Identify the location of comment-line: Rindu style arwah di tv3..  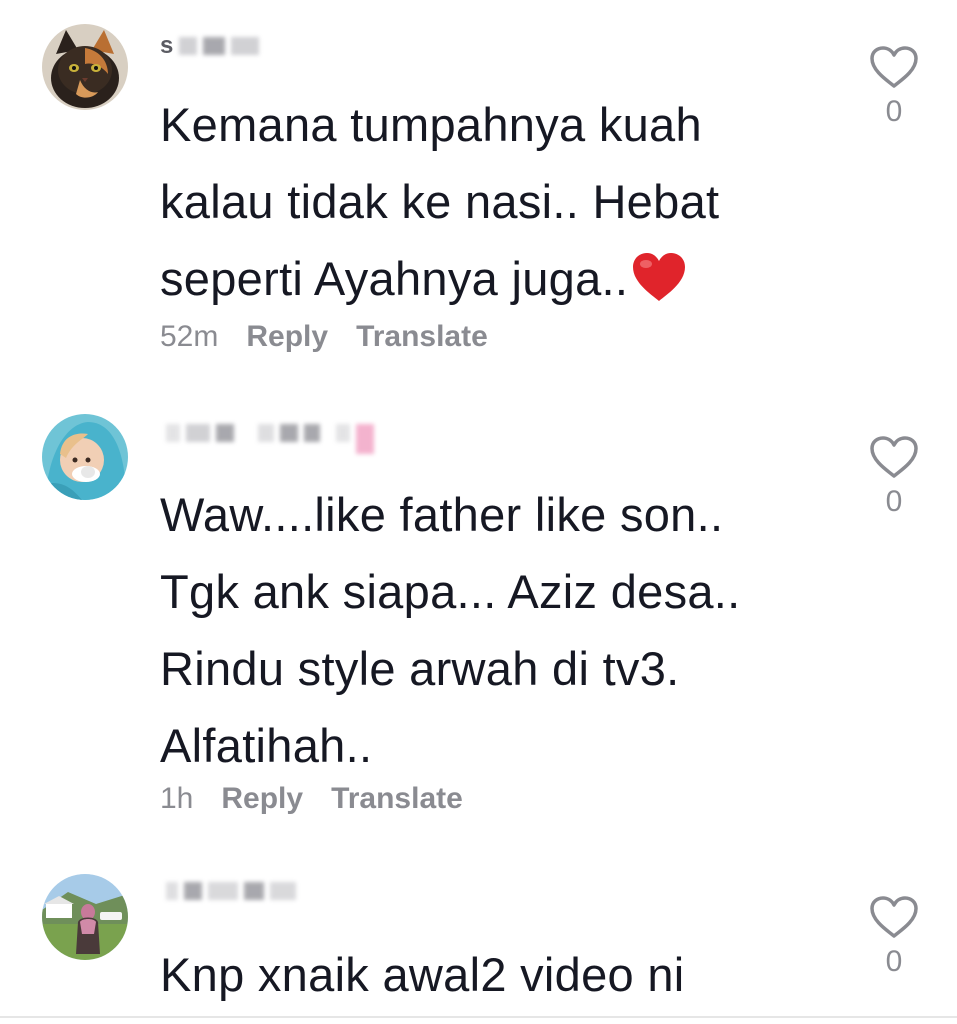
(420, 668).